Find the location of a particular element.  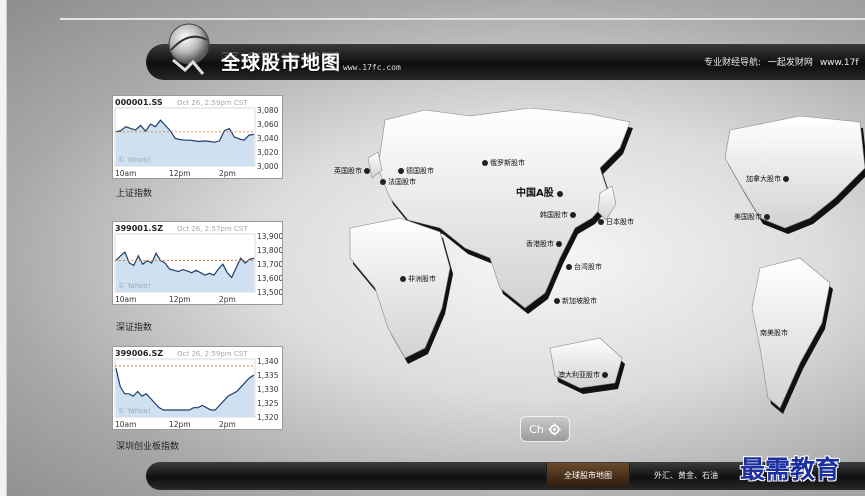

map-marker-korea: 韩国股市 is located at coordinates (559, 215).